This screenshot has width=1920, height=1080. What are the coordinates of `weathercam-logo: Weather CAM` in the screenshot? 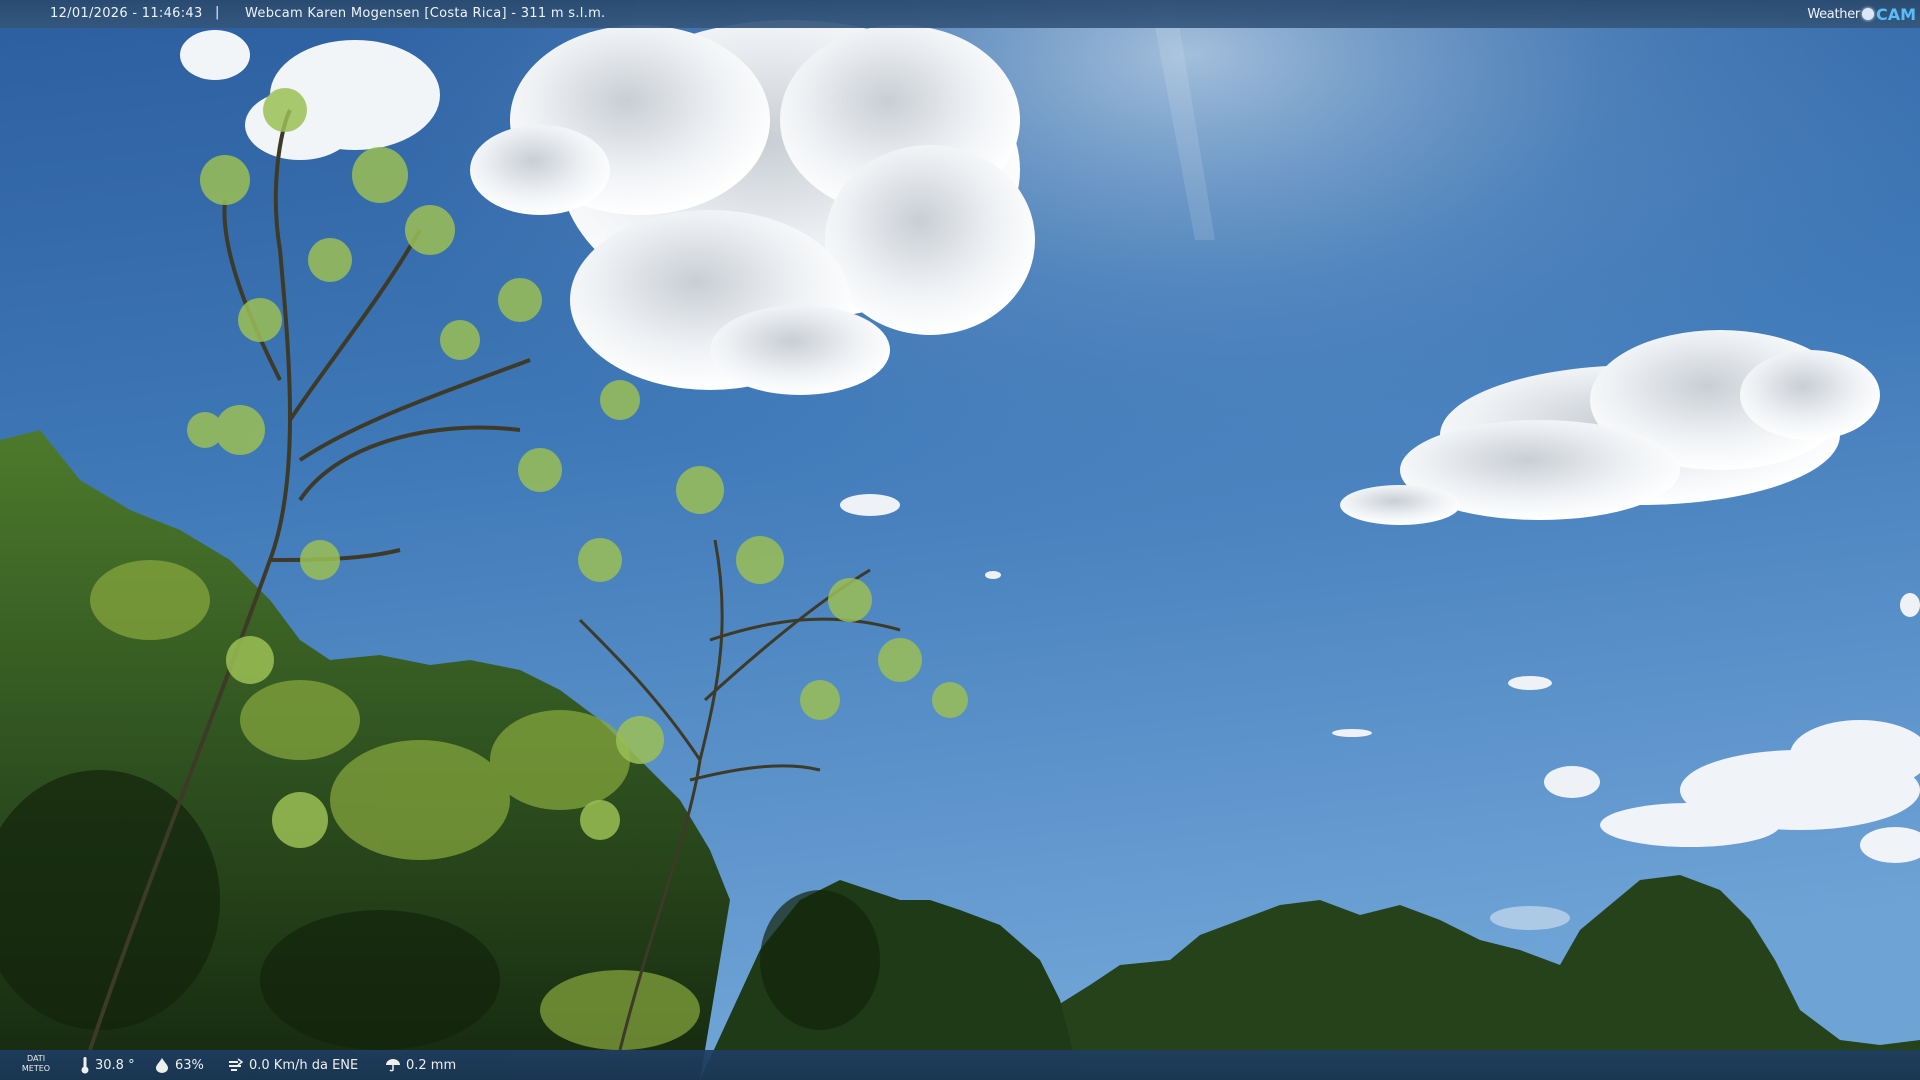 It's located at (1861, 14).